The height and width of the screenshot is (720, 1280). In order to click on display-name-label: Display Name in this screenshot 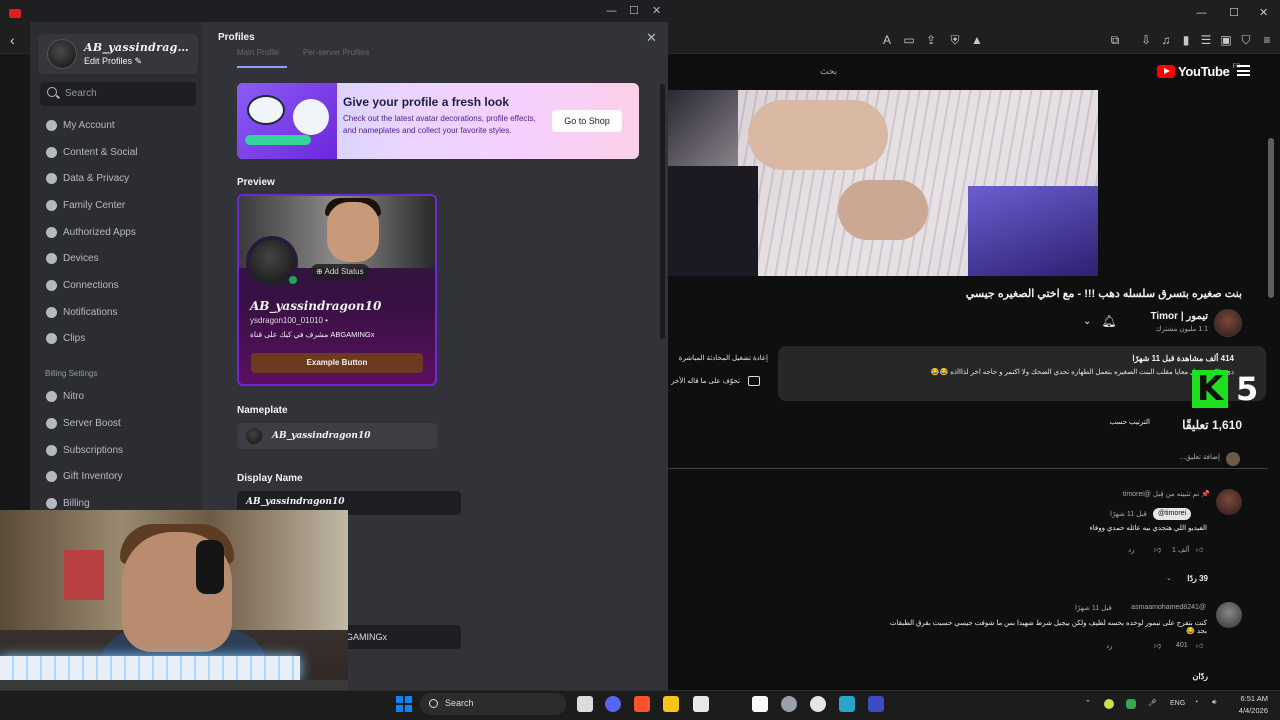, I will do `click(270, 478)`.